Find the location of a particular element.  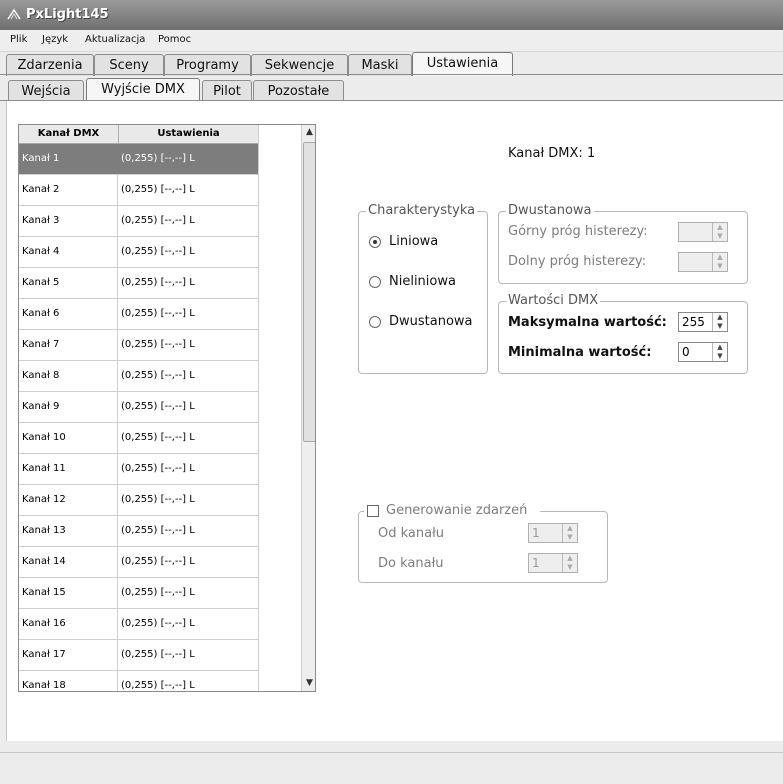

tab-remote: Pilot is located at coordinates (227, 91).